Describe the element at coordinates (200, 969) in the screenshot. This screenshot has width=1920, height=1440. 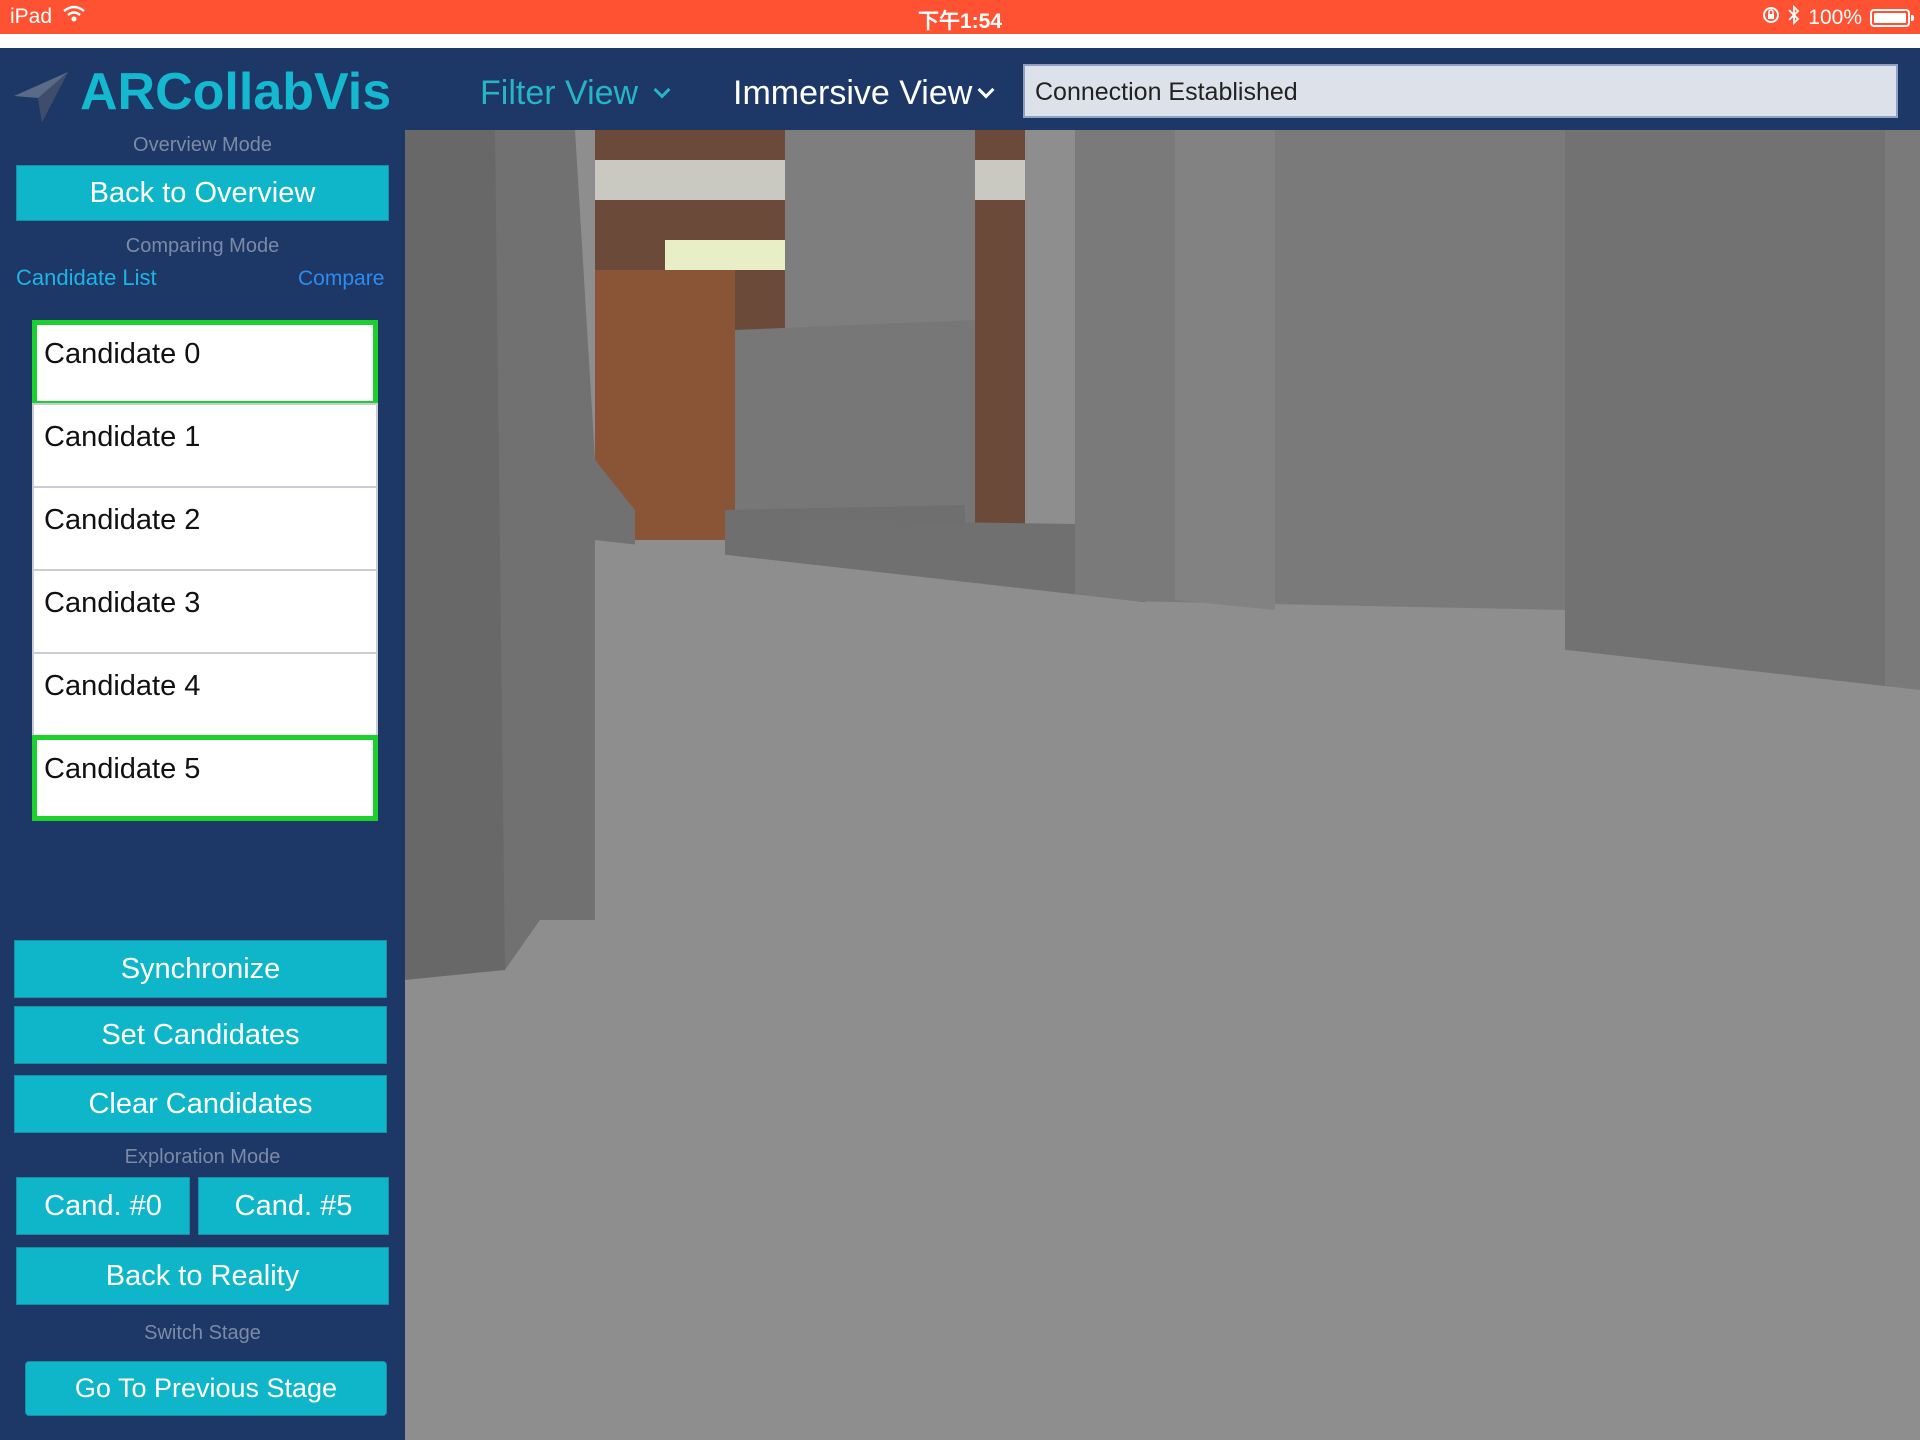
I see `synchronize-button: Synchronize` at that location.